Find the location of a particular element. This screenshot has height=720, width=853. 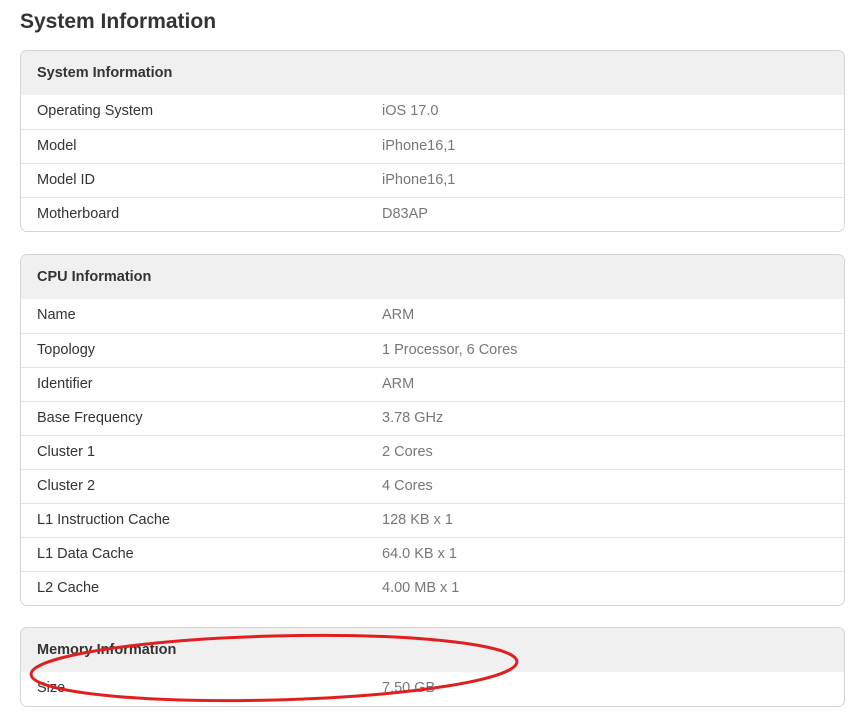

panel-header: System Information is located at coordinates (432, 73).